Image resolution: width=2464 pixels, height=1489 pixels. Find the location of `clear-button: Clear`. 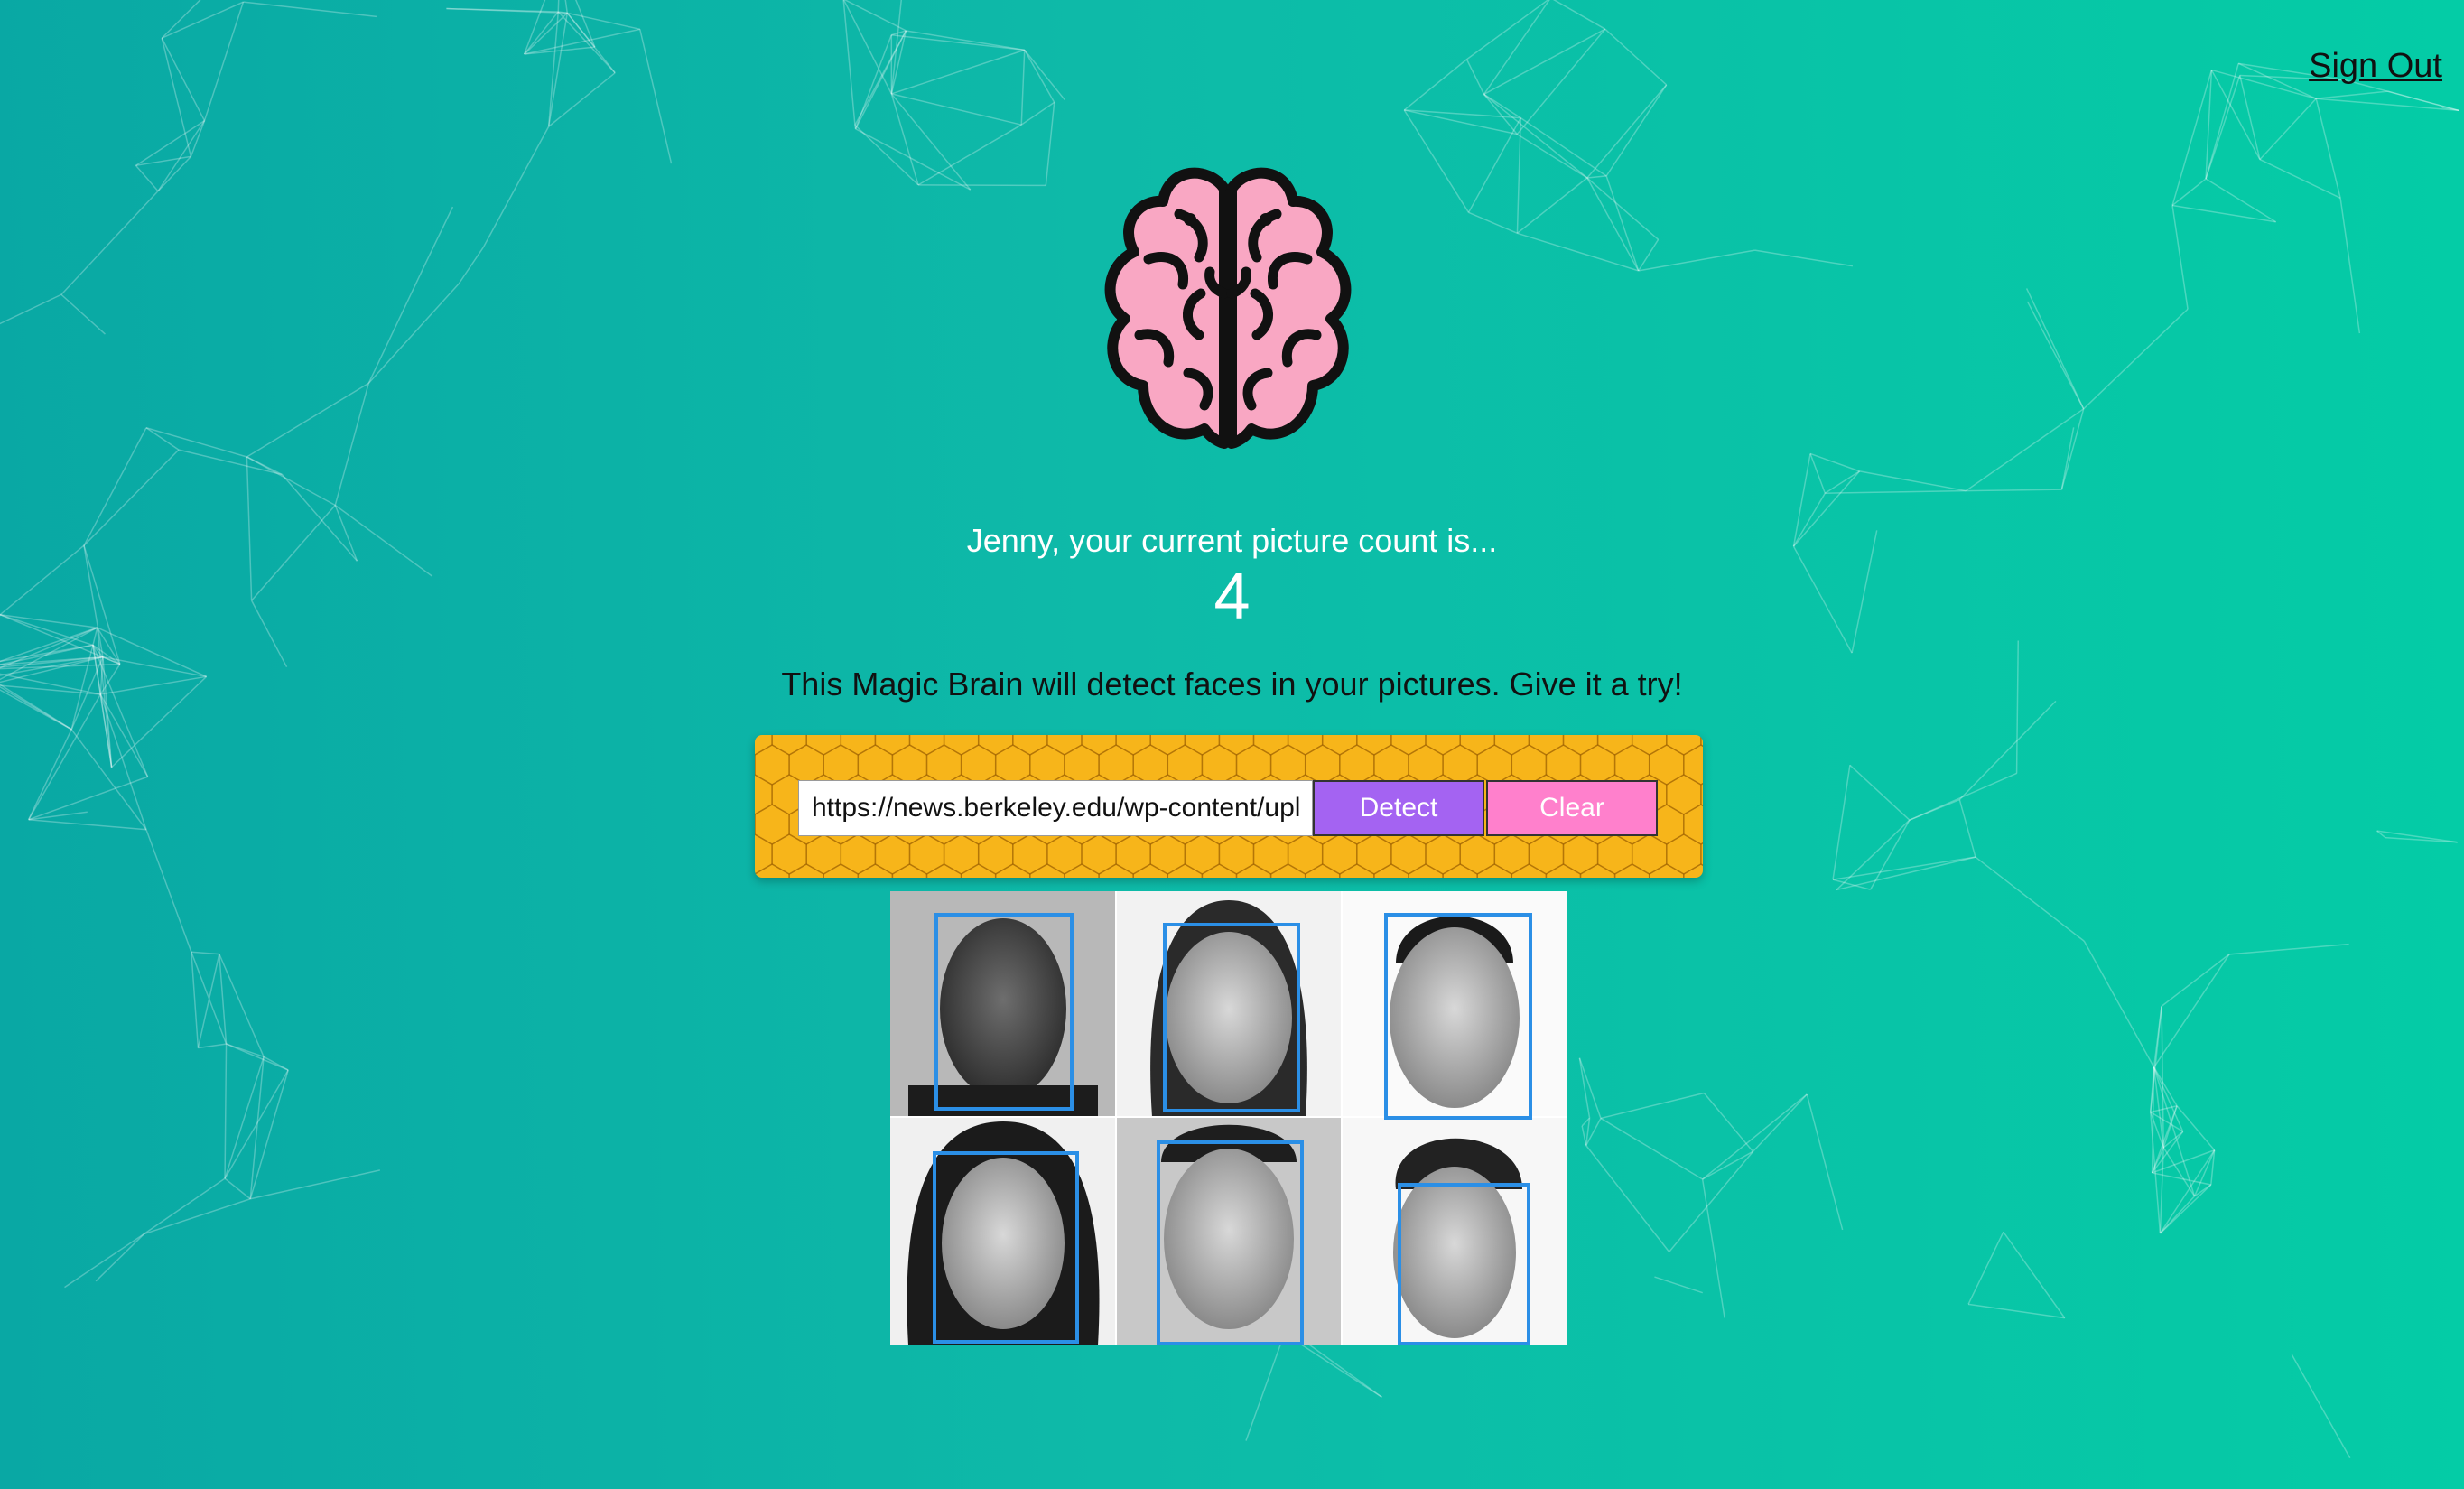

clear-button: Clear is located at coordinates (1572, 808).